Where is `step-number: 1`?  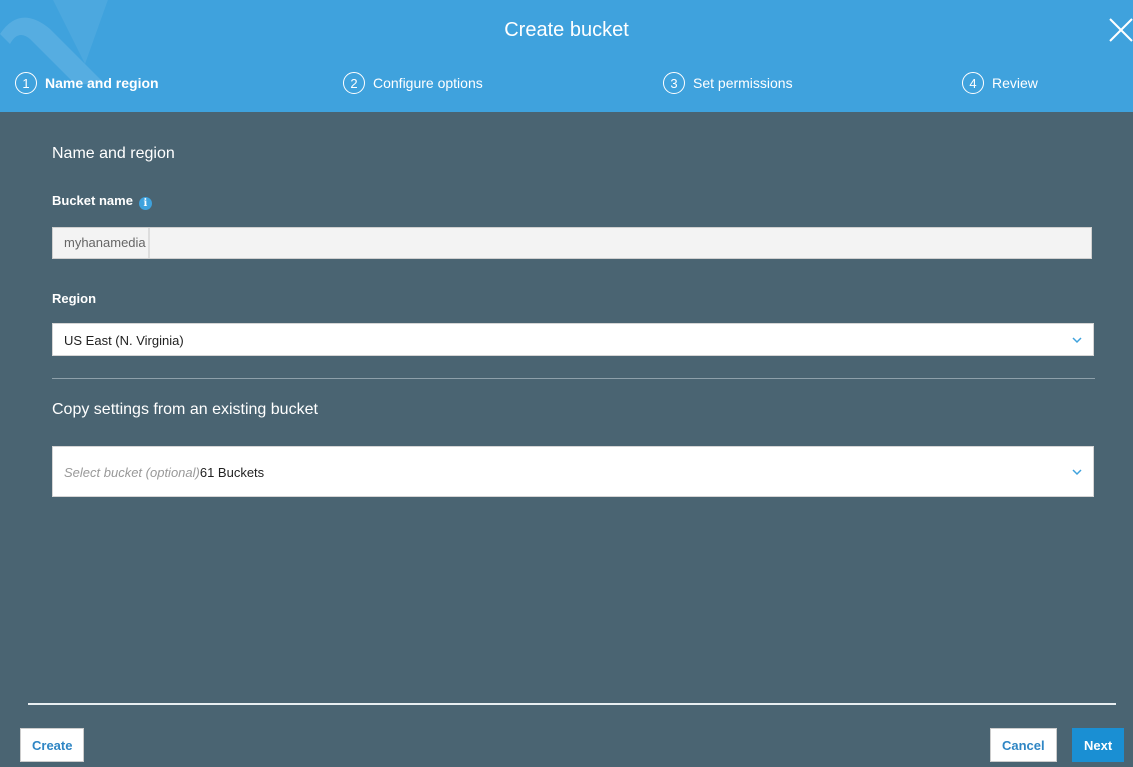
step-number: 1 is located at coordinates (26, 83).